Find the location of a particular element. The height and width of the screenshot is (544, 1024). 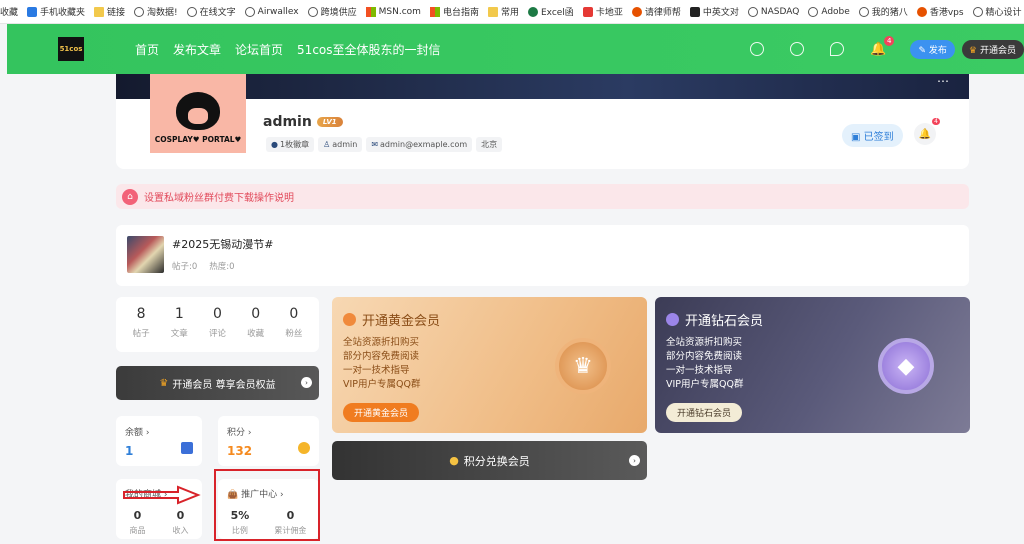

bookmark: 香港vps is located at coordinates (940, 11).